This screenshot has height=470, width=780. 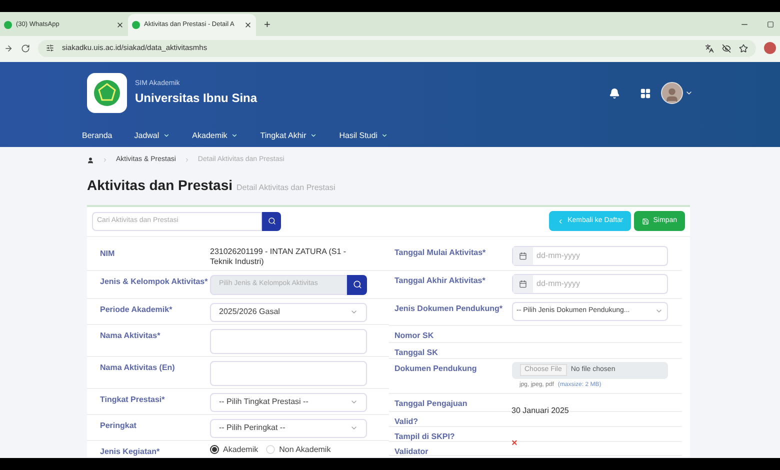 I want to click on field-label: Tampil di SKPI?, so click(x=425, y=435).